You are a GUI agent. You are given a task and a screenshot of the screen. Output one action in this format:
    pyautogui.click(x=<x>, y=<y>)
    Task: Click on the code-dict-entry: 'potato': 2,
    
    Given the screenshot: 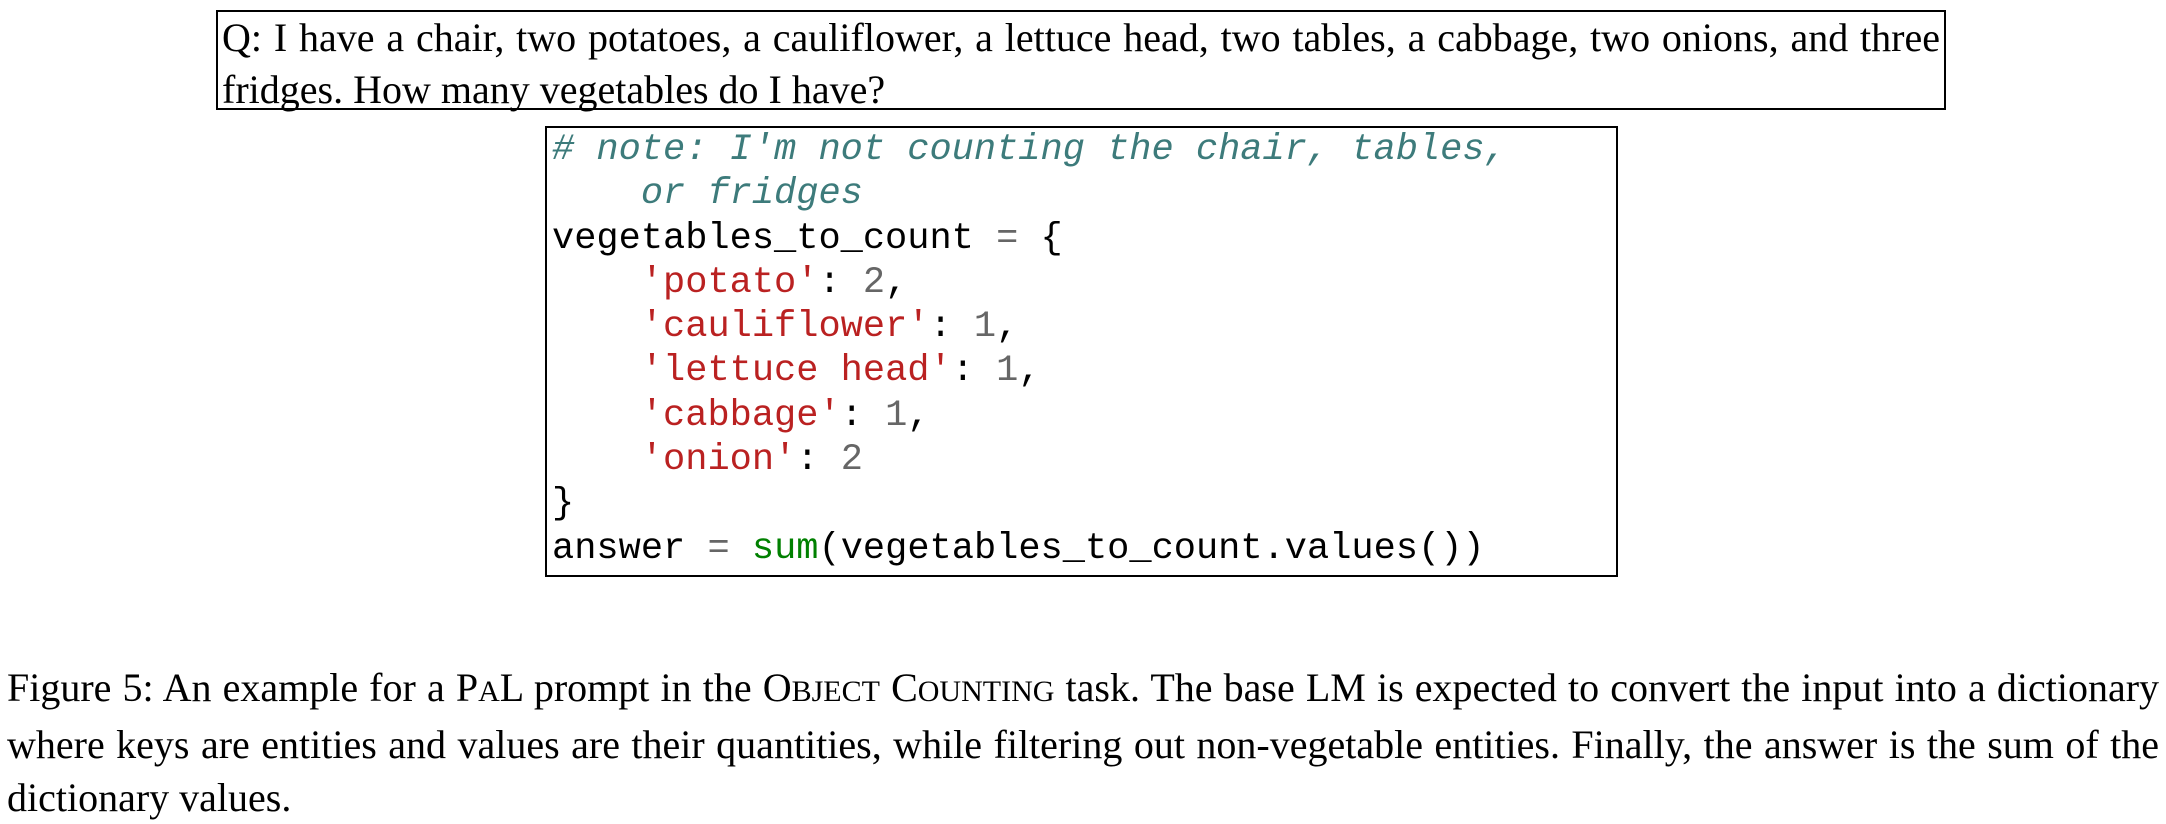 What is the action you would take?
    pyautogui.click(x=774, y=282)
    